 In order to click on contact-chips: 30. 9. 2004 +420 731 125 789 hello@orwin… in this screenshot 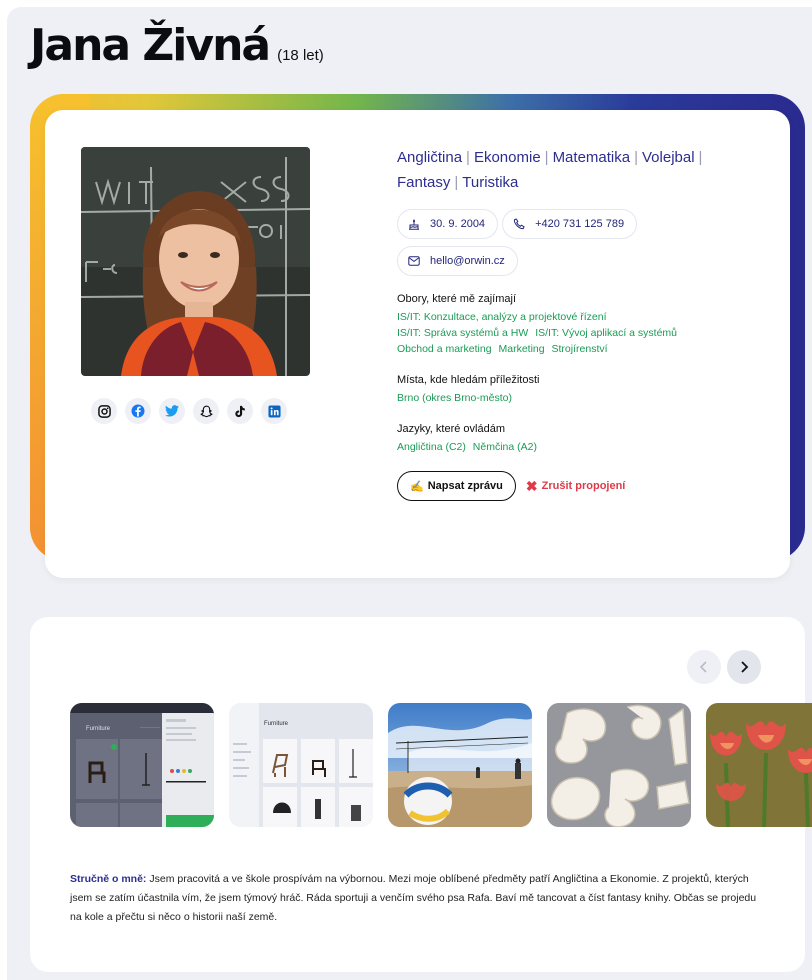, I will do `click(522, 242)`.